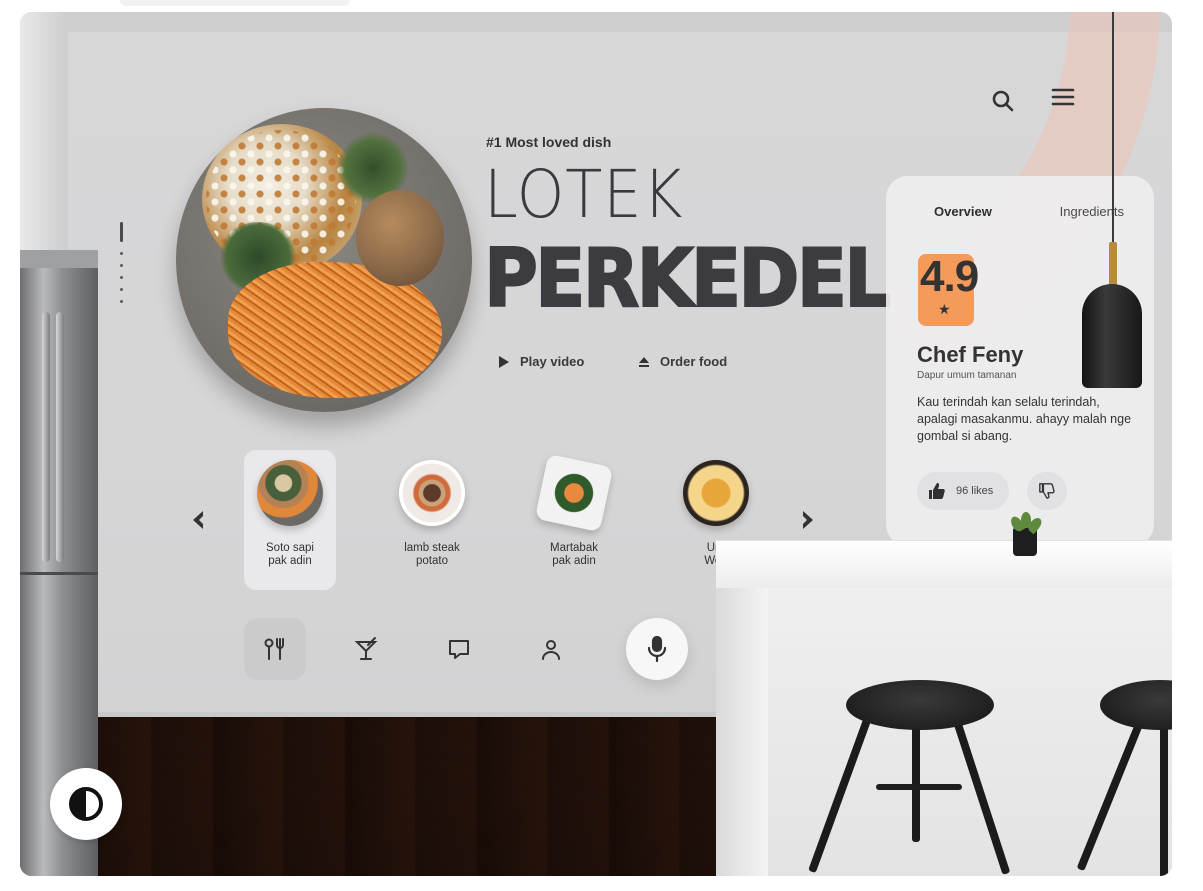 The width and height of the screenshot is (1203, 891). I want to click on dish-name-line: potato, so click(432, 561).